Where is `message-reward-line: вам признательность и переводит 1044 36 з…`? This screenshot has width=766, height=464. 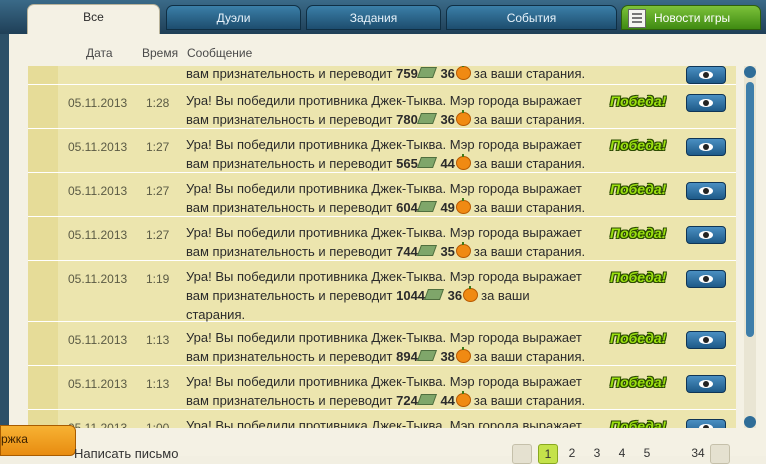
message-reward-line: вам признательность и переводит 1044 36 з… is located at coordinates (396, 295).